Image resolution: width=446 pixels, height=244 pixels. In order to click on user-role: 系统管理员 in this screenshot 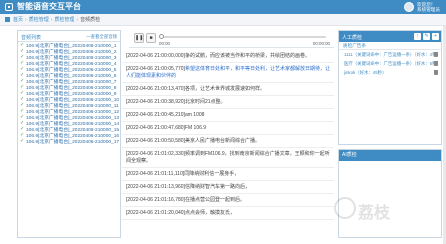, I will do `click(428, 9)`.